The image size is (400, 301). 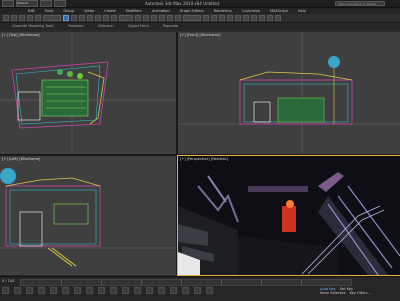 What do you see at coordinates (114, 18) in the screenshot?
I see `scale-icon` at bounding box center [114, 18].